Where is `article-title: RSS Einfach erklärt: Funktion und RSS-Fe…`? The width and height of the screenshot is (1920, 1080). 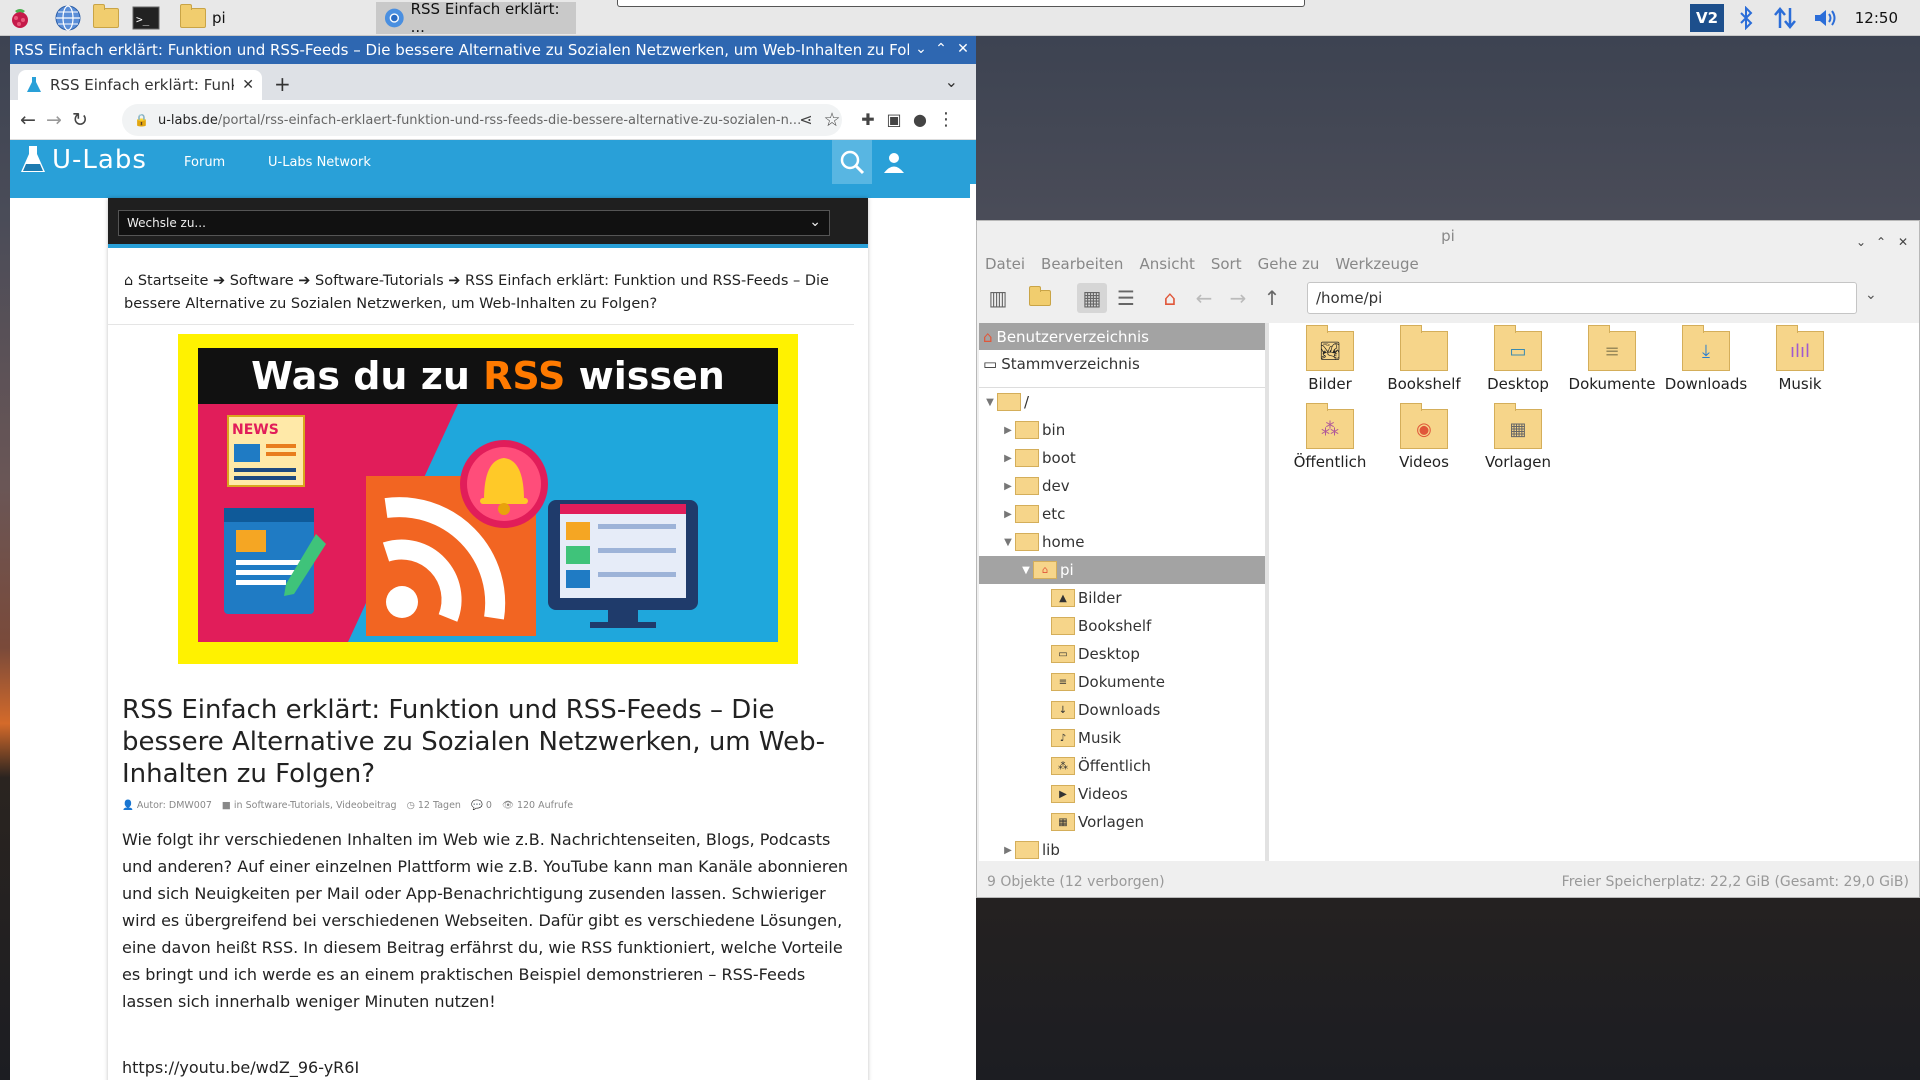
article-title: RSS Einfach erklärt: Funktion und RSS-Fe… is located at coordinates (473, 742).